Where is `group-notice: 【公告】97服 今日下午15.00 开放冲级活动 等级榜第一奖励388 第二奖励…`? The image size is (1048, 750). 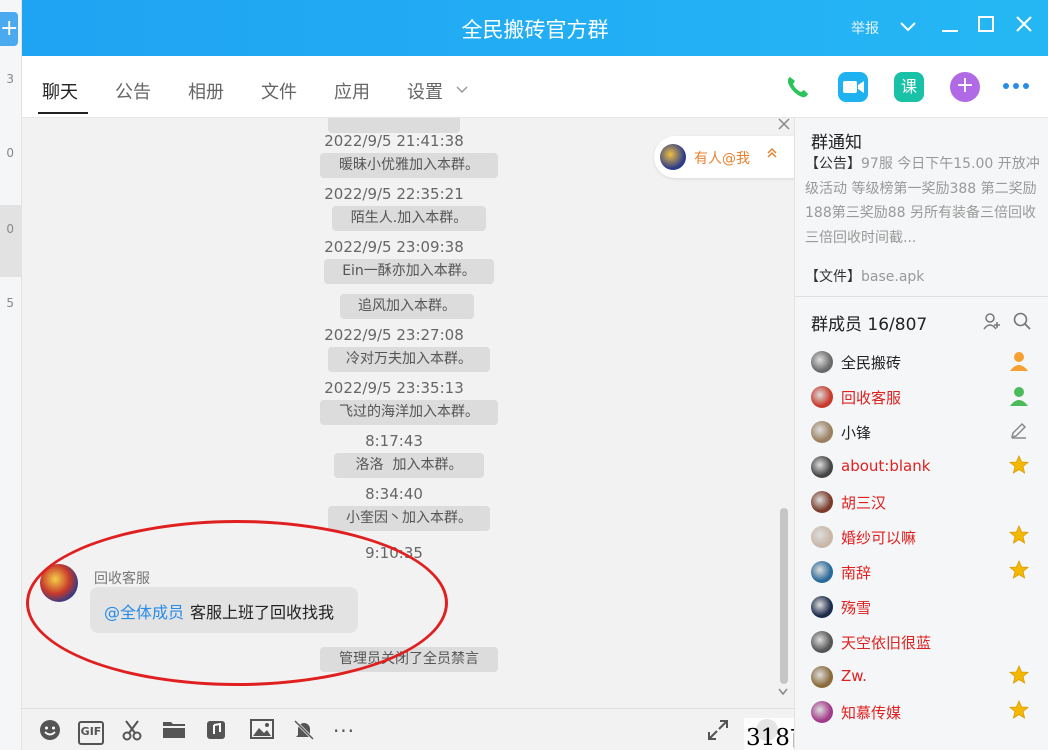 group-notice: 【公告】97服 今日下午15.00 开放冲级活动 等级榜第一奖励388 第二奖励… is located at coordinates (923, 201).